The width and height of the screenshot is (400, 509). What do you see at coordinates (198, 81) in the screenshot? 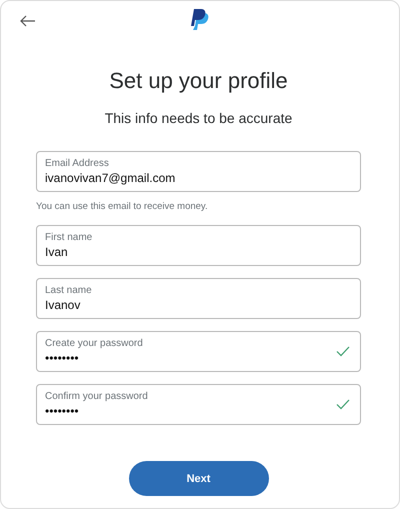
I see `page-title: Set up your profile` at bounding box center [198, 81].